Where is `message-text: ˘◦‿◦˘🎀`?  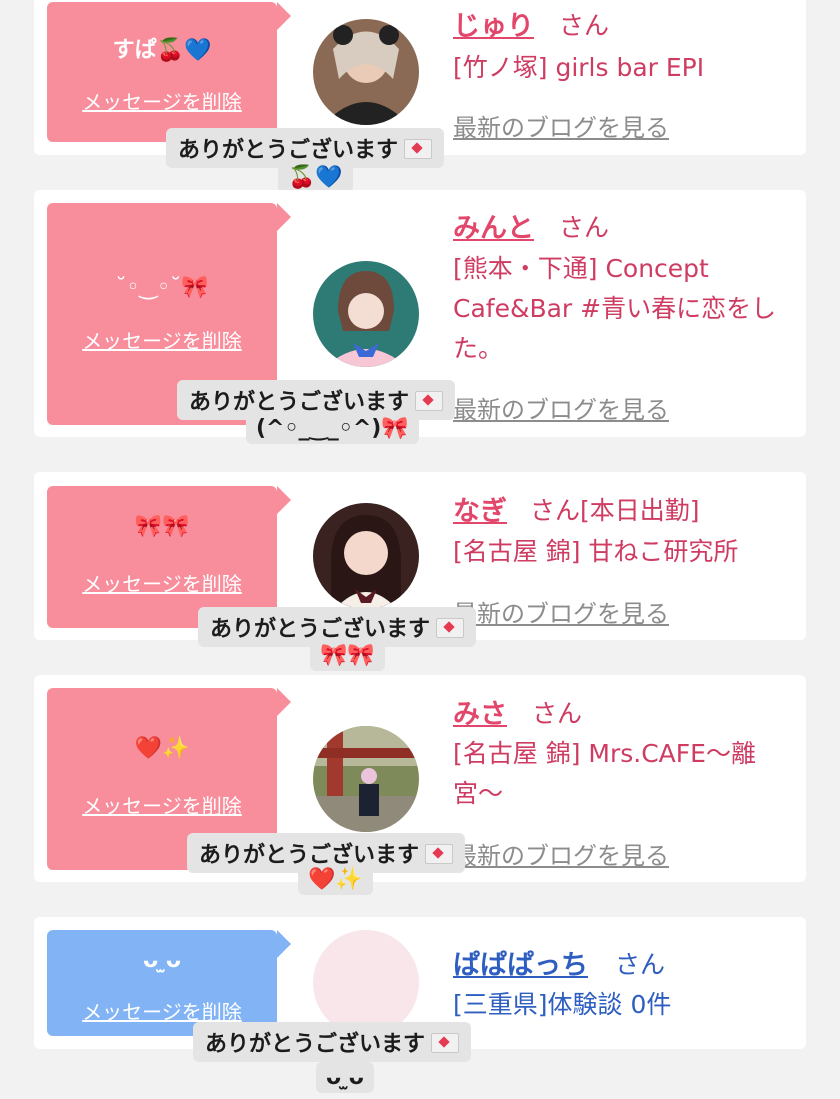
message-text: ˘◦‿◦˘🎀 is located at coordinates (162, 287).